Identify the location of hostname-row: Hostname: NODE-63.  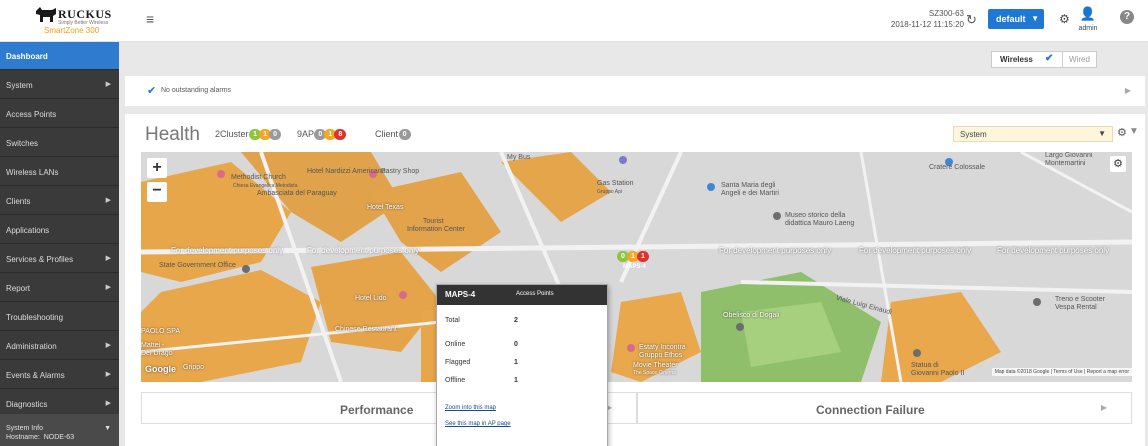
(59, 437).